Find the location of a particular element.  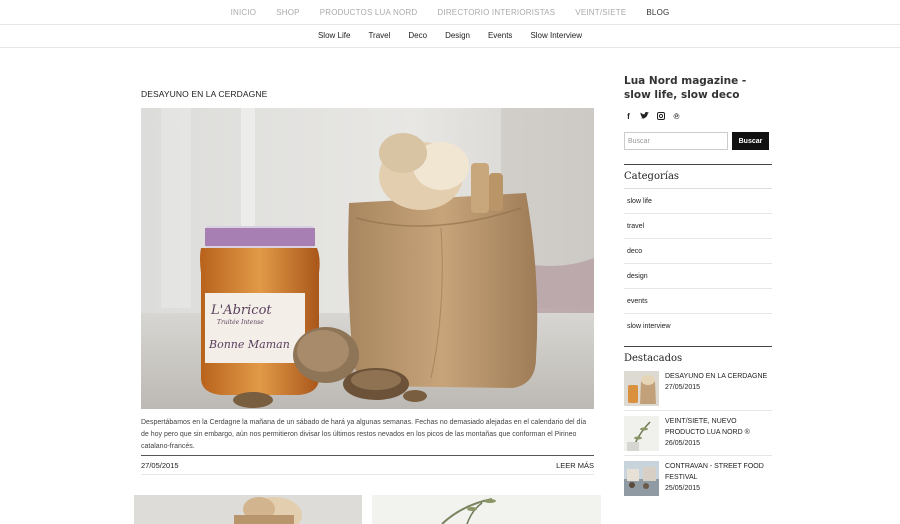

social-links: f ℗ is located at coordinates (698, 116).